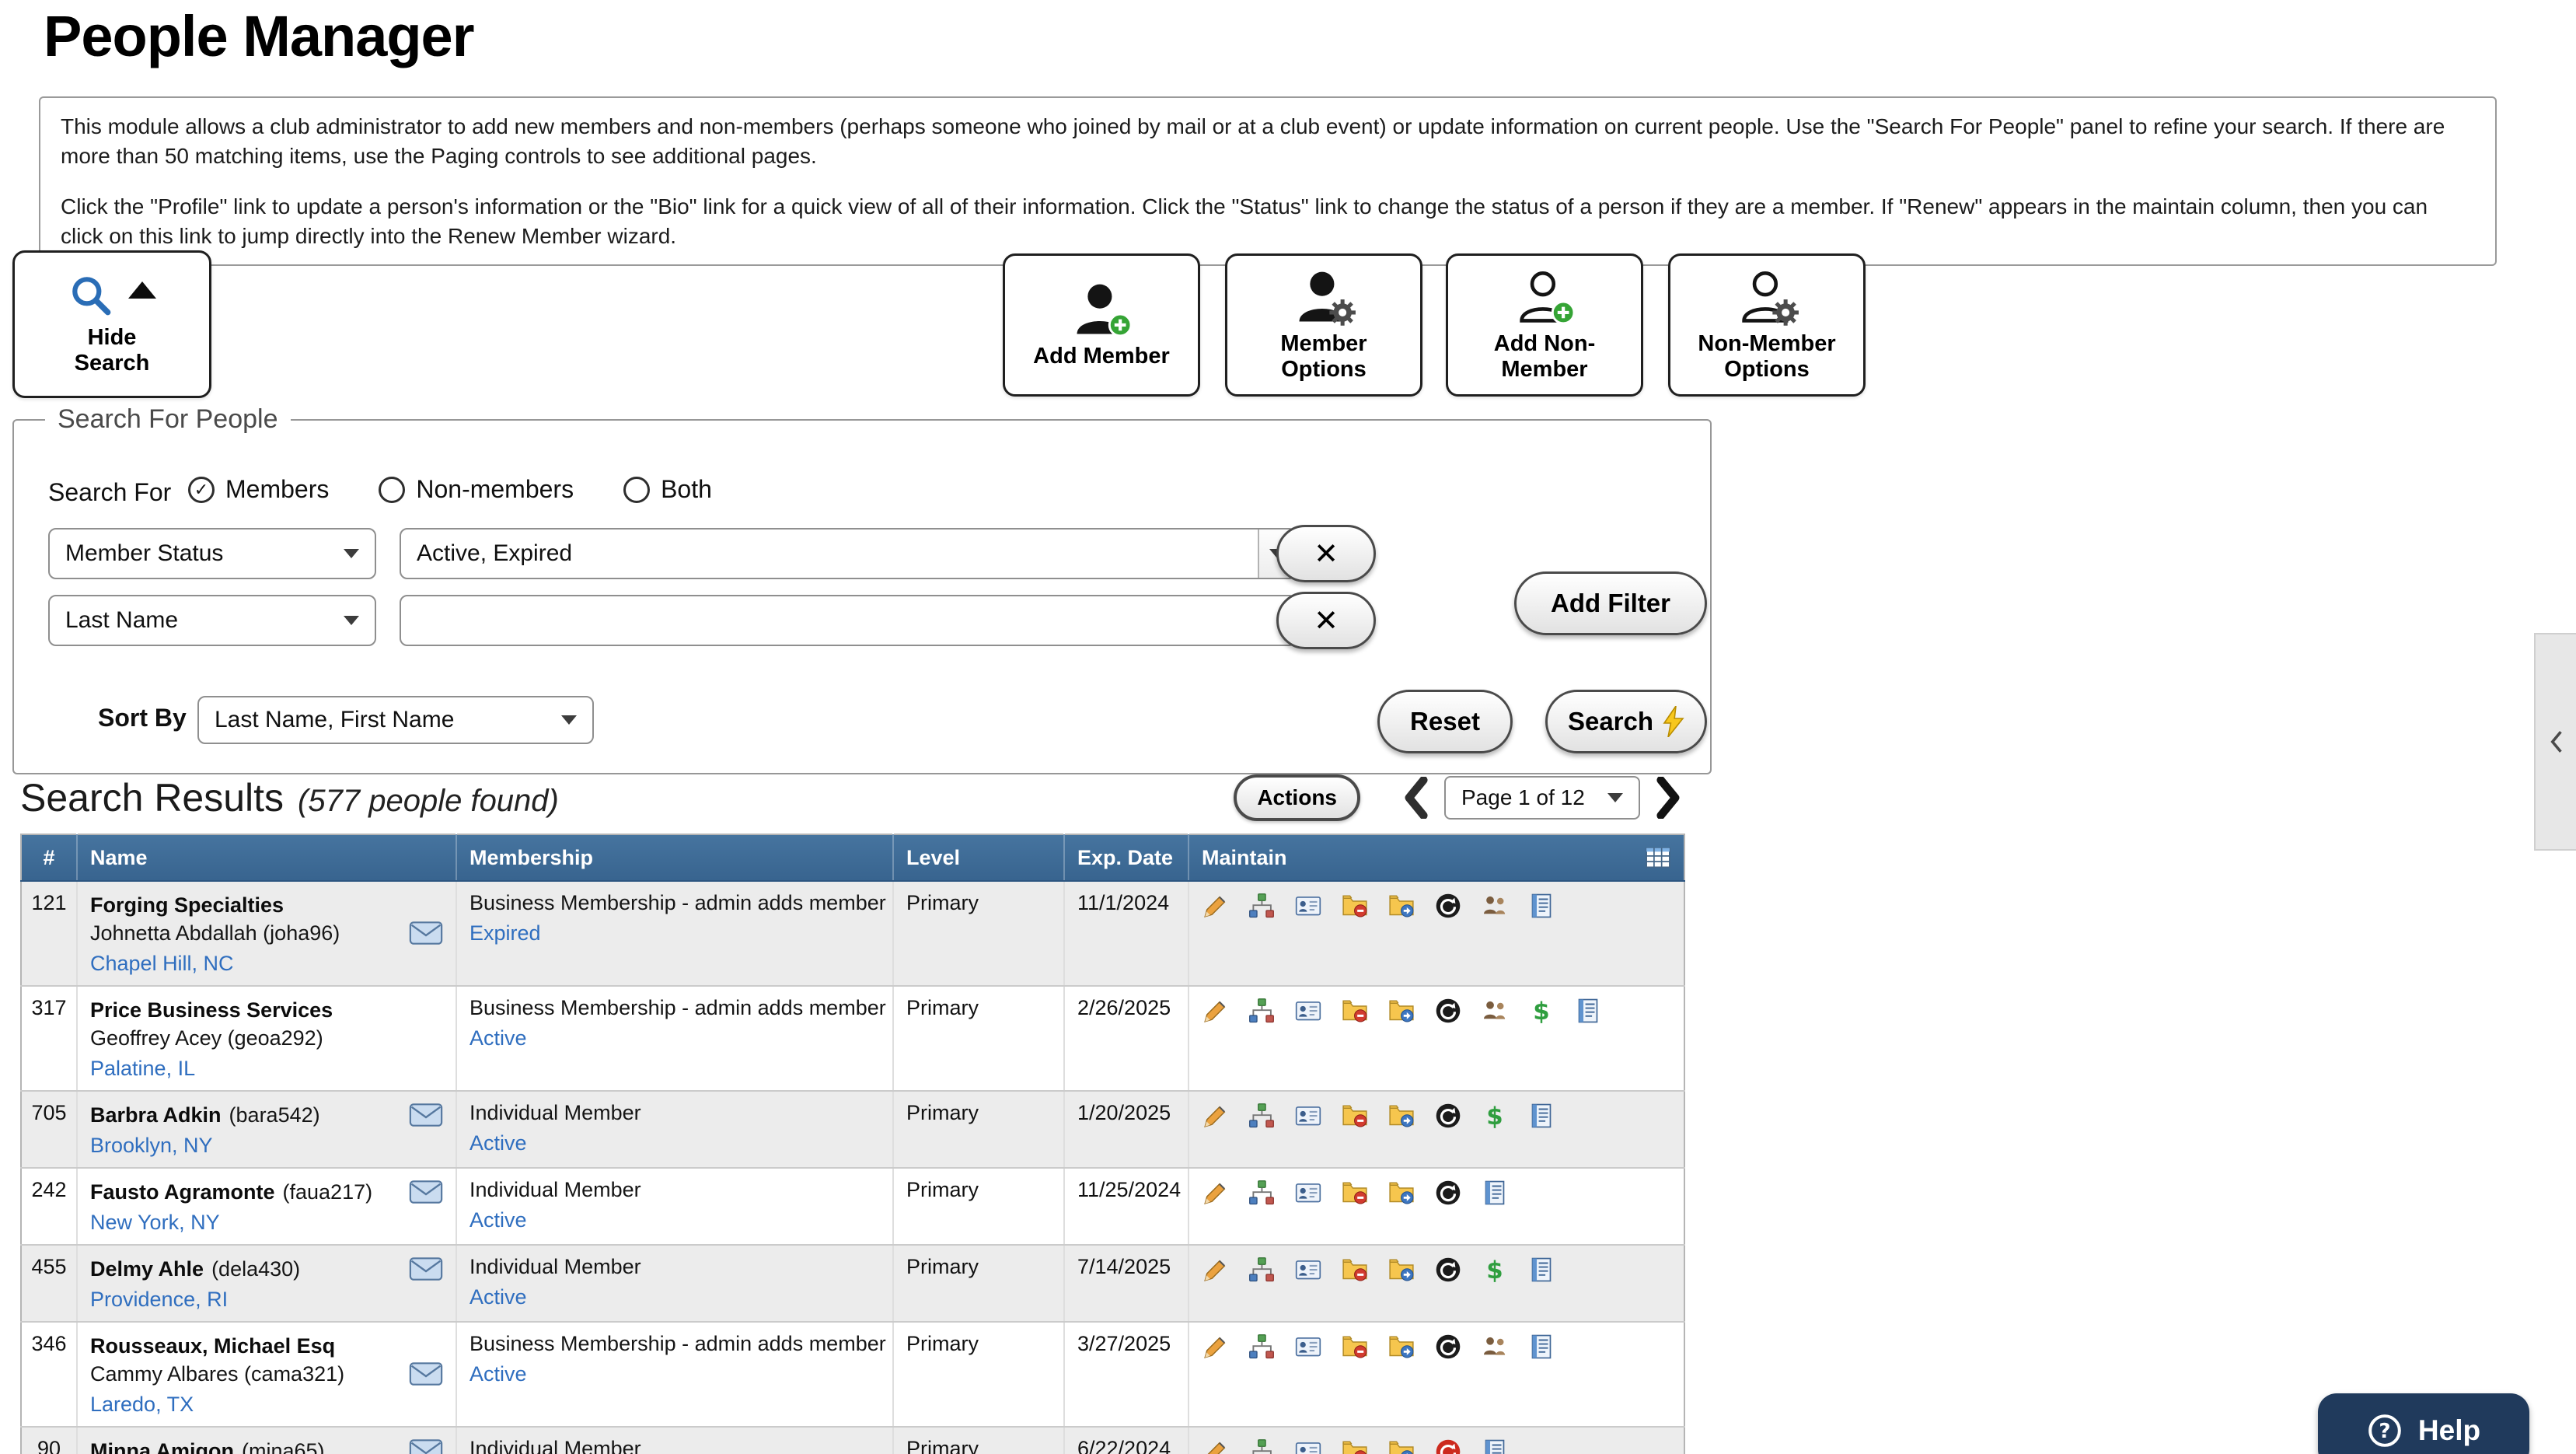 Image resolution: width=2576 pixels, height=1454 pixels. Describe the element at coordinates (668, 489) in the screenshot. I see `radio-both: Both` at that location.